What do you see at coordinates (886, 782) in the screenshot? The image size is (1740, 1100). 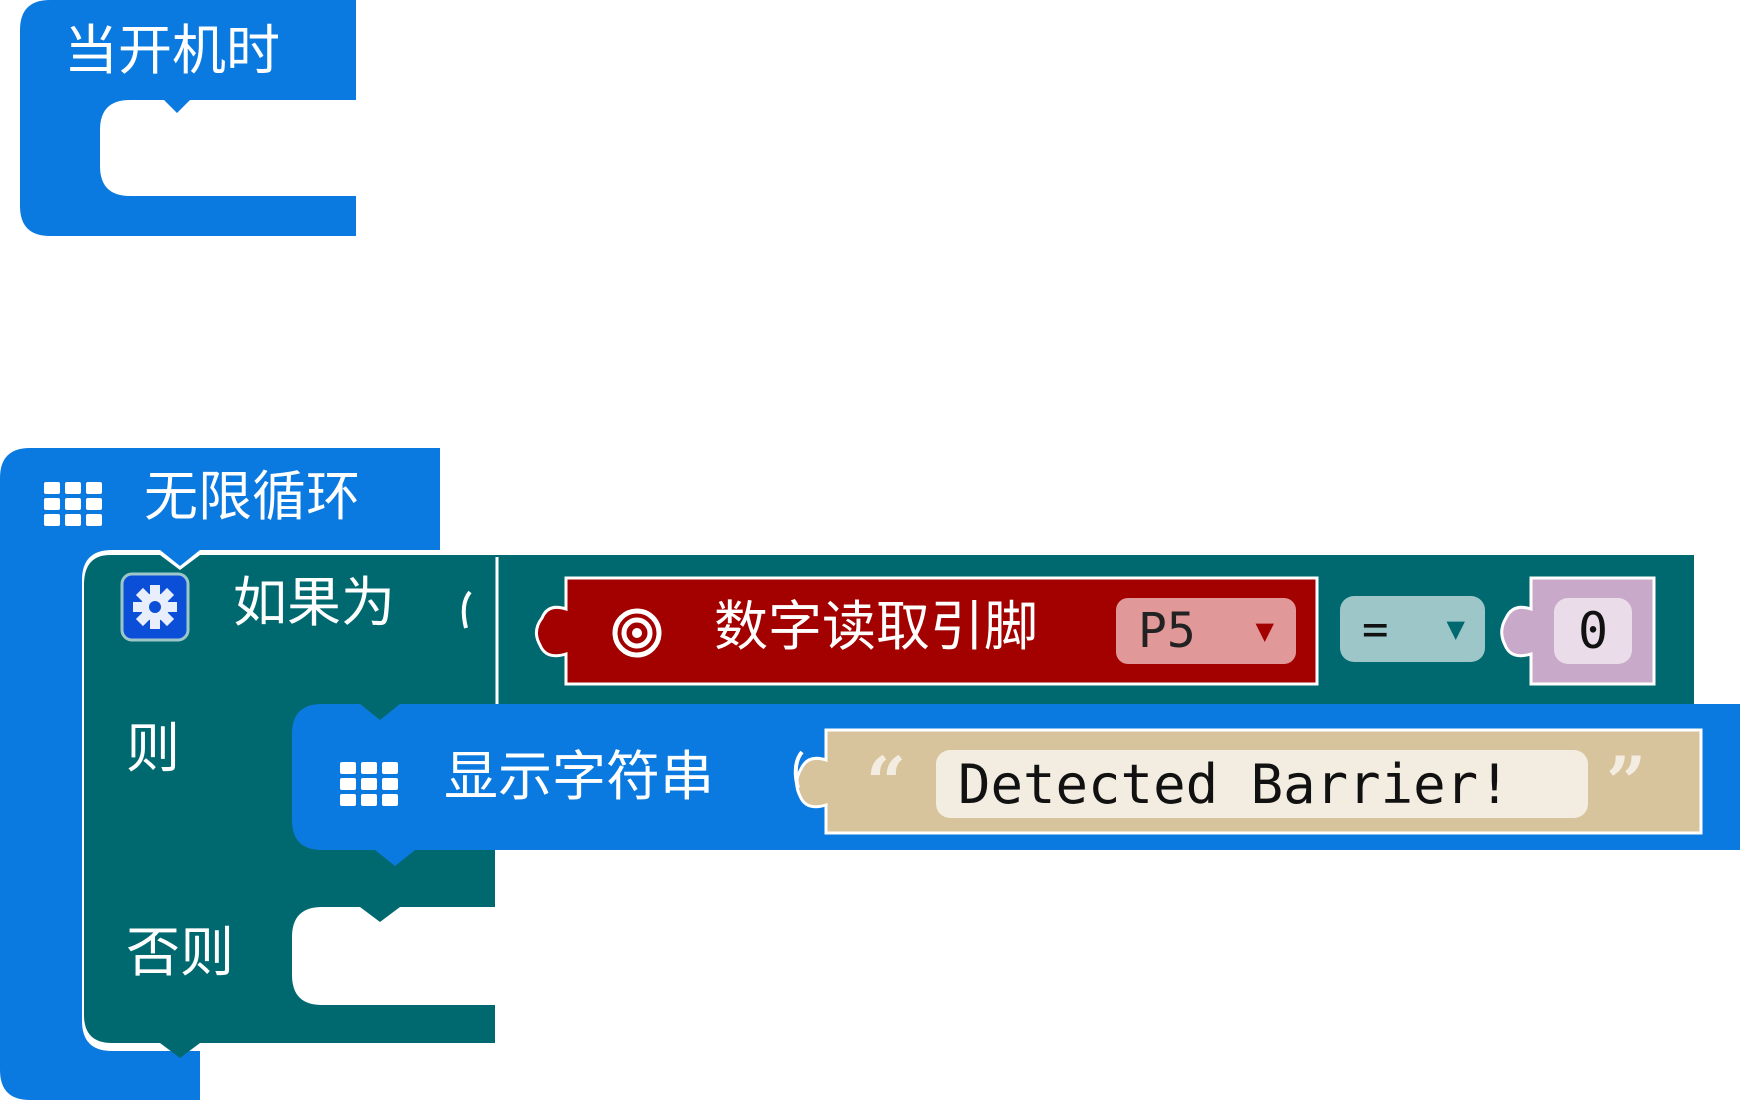 I see `open-quote-icon: “` at bounding box center [886, 782].